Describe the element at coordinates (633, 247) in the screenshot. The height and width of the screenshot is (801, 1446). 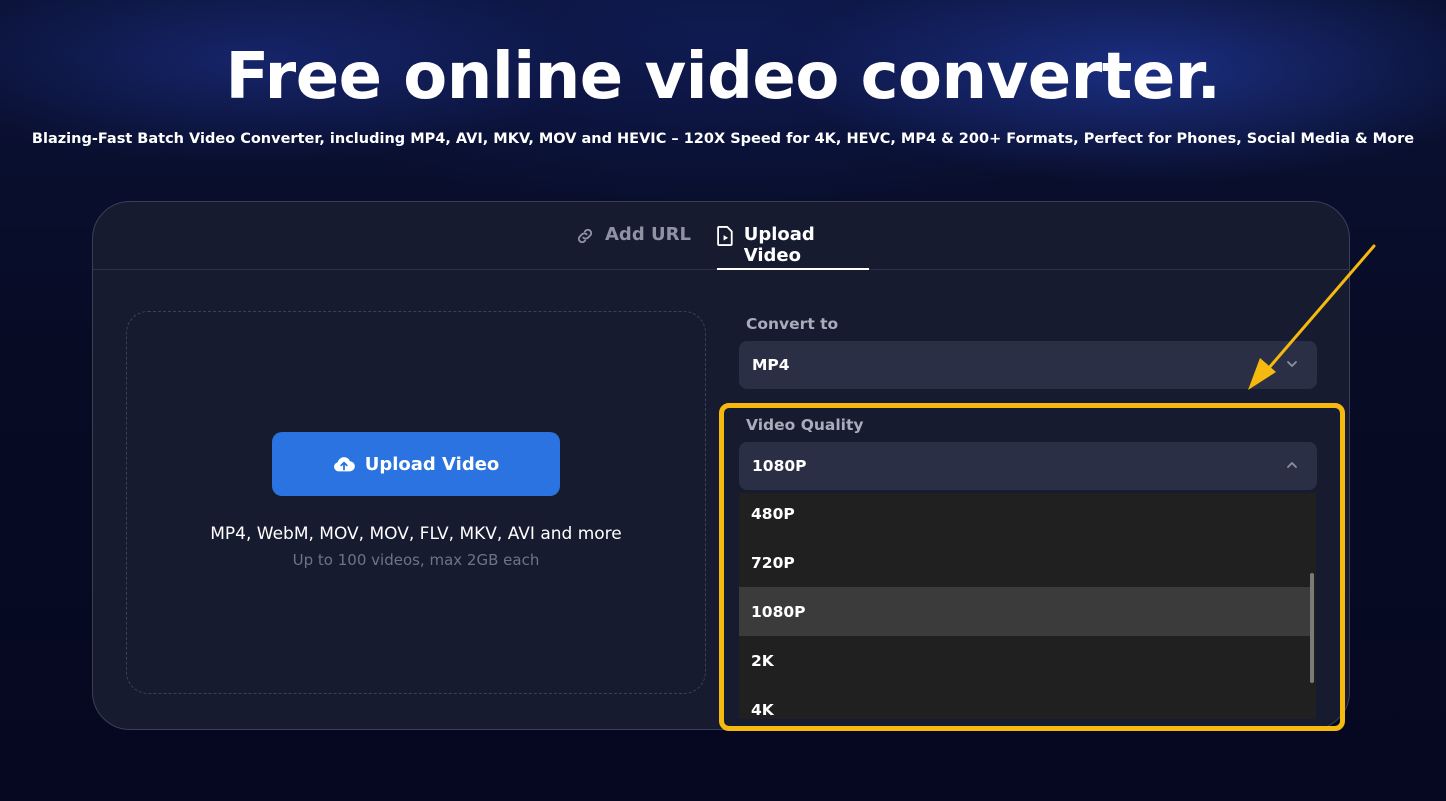
I see `tab-add-url: Add URL` at that location.